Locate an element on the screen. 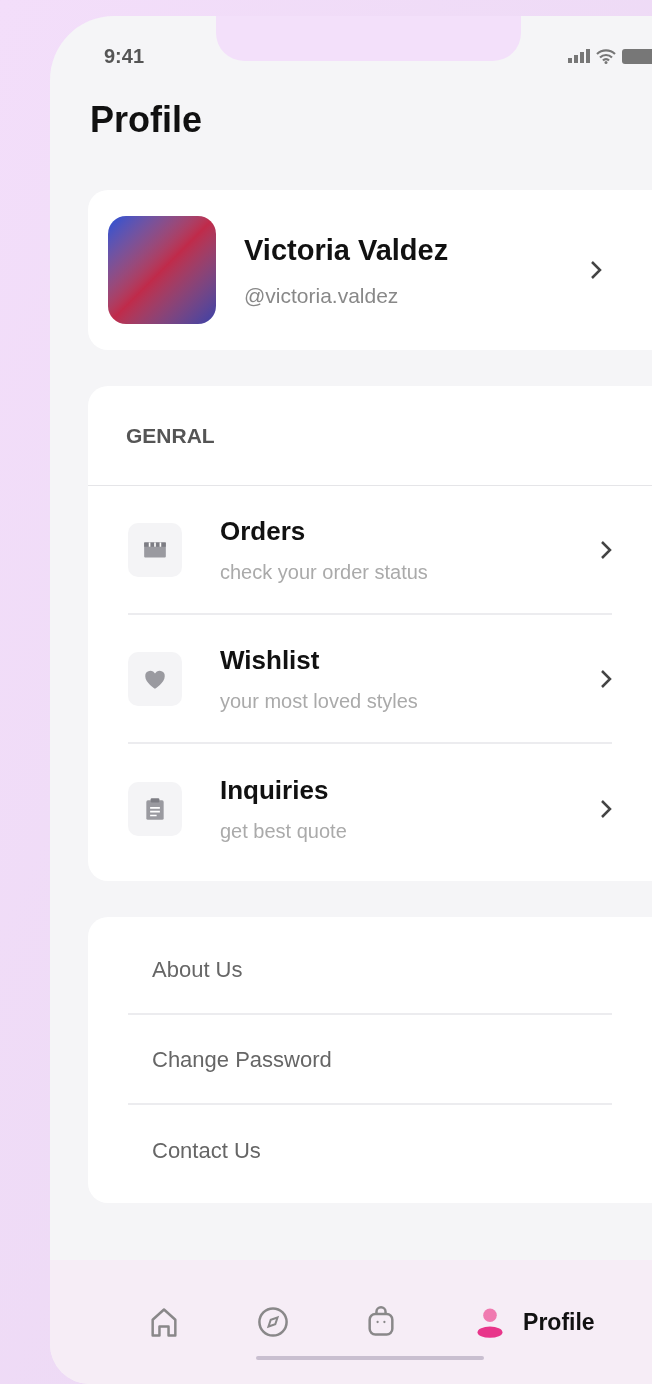 Image resolution: width=652 pixels, height=1384 pixels. item-subtitle: check your order status is located at coordinates (324, 572).